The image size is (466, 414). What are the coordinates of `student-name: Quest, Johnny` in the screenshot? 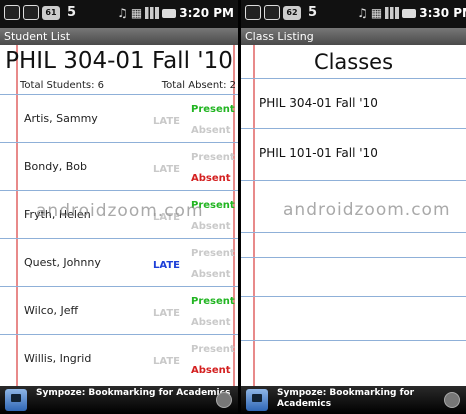 It's located at (62, 262).